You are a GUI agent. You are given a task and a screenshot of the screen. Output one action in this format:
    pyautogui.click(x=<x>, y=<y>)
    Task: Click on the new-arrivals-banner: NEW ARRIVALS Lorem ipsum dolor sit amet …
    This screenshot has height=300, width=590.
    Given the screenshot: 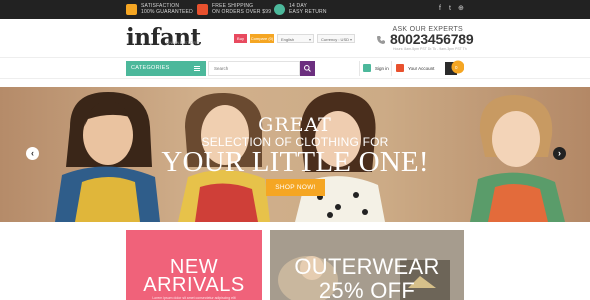 What is the action you would take?
    pyautogui.click(x=194, y=265)
    